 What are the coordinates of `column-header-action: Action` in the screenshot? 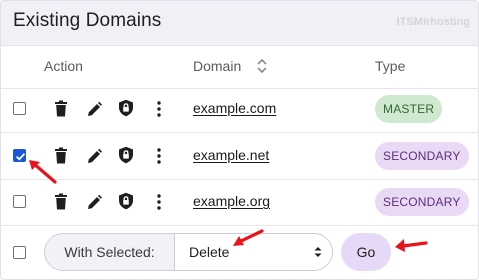 It's located at (63, 66).